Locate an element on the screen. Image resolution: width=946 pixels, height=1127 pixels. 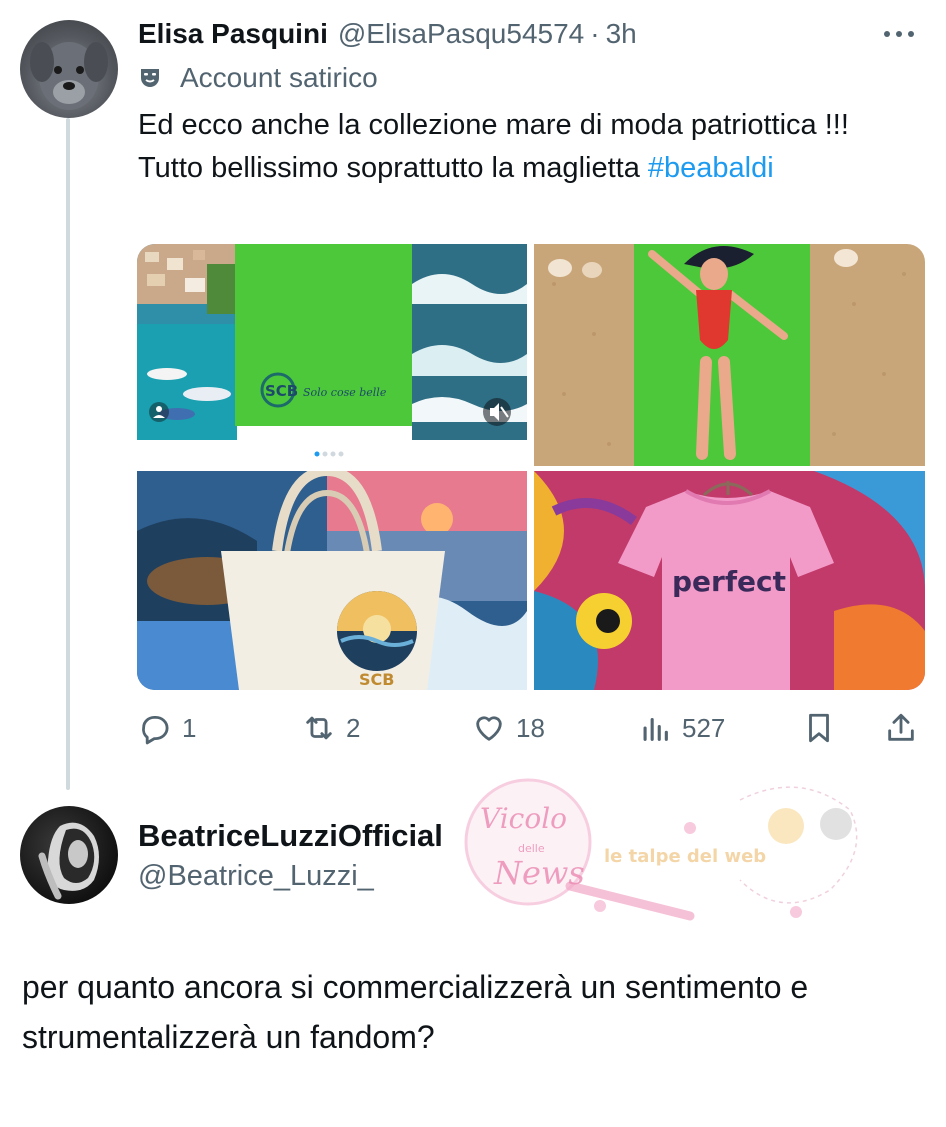
watermark-tagline: le talpe del web is located at coordinates (685, 856).